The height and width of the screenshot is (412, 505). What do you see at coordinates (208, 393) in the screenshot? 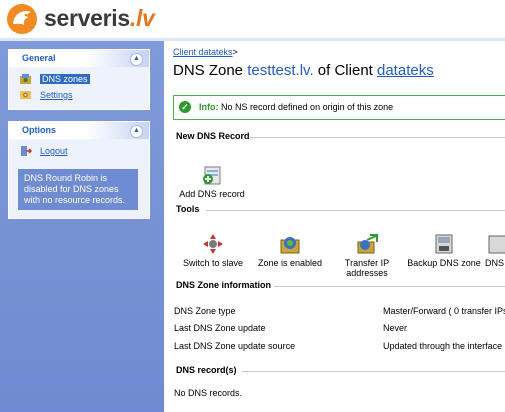
I see `records-empty-text: No DNS records.` at bounding box center [208, 393].